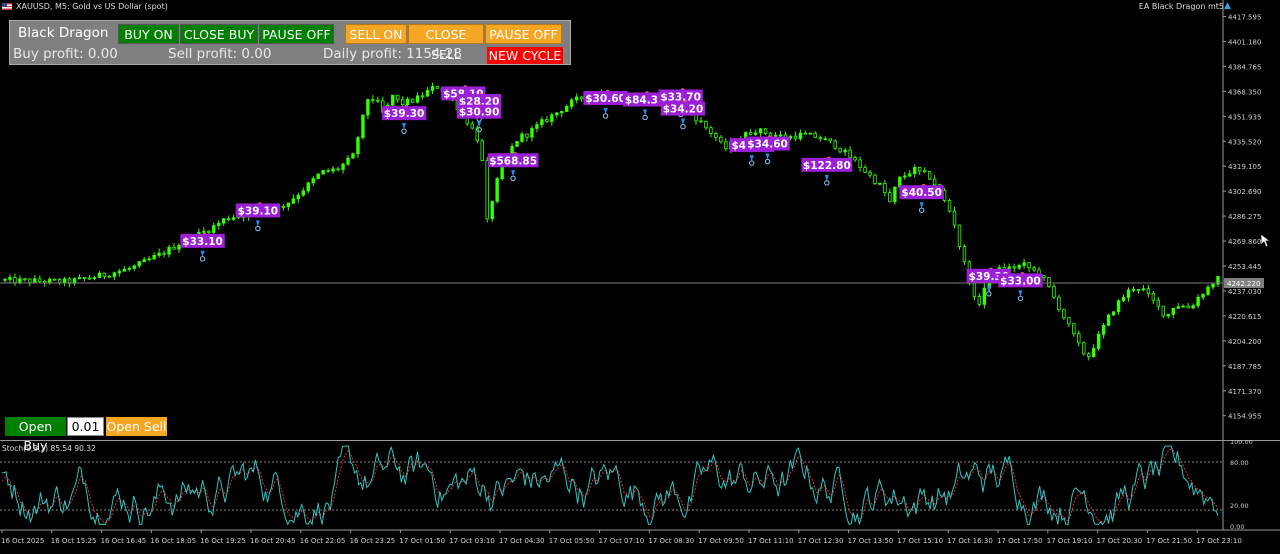 This screenshot has height=554, width=1280. I want to click on pause-off-buy-button: PAUSE OFF, so click(296, 34).